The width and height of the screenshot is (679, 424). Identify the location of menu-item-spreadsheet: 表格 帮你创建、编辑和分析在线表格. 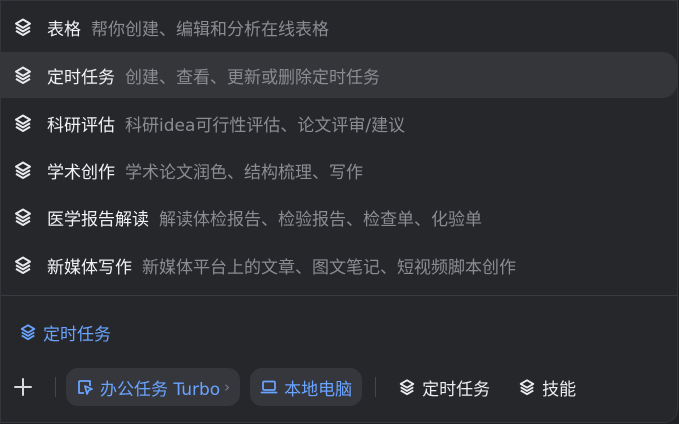
(339, 27).